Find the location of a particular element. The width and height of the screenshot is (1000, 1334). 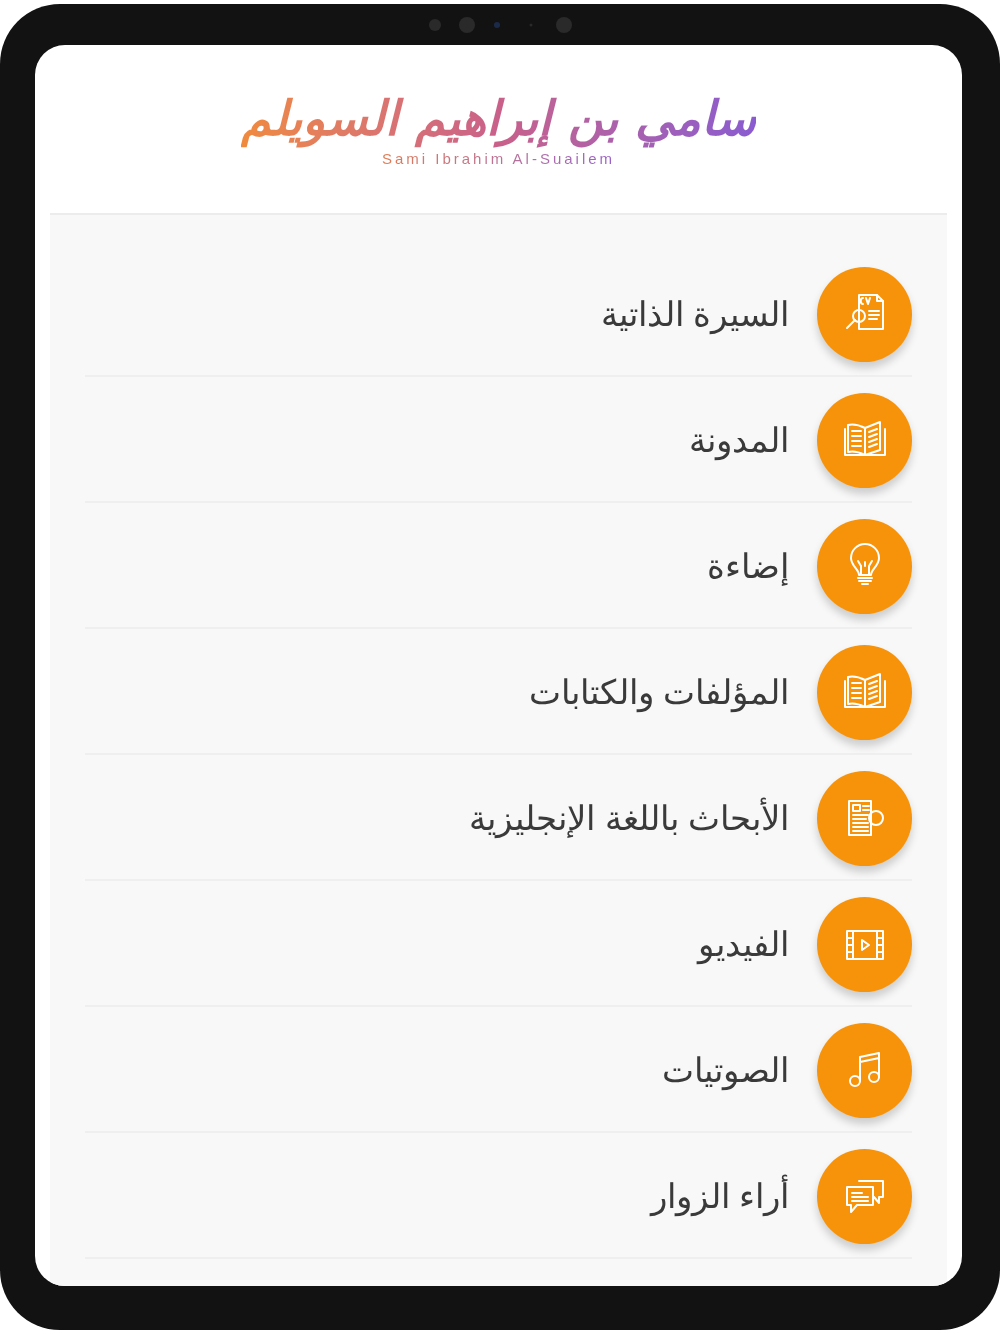

menu-item-label: الفيديو is located at coordinates (743, 944).